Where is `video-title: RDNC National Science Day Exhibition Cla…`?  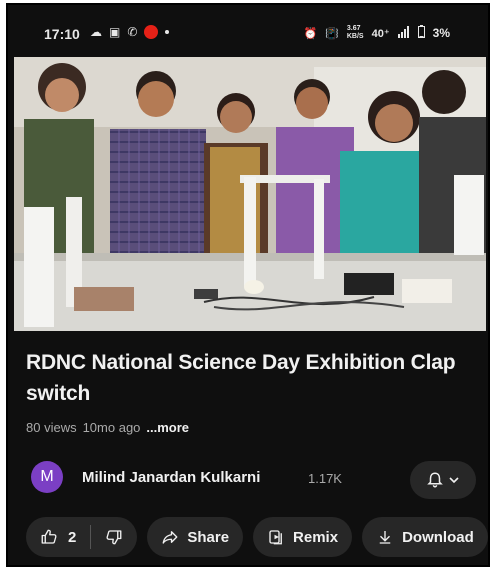
video-title: RDNC National Science Day Exhibition Cla… is located at coordinates (251, 378).